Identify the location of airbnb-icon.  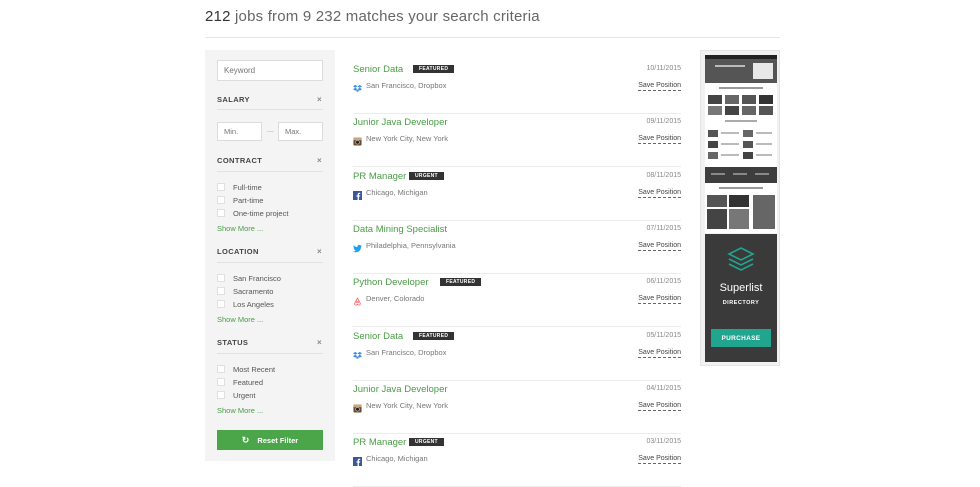
(357, 299).